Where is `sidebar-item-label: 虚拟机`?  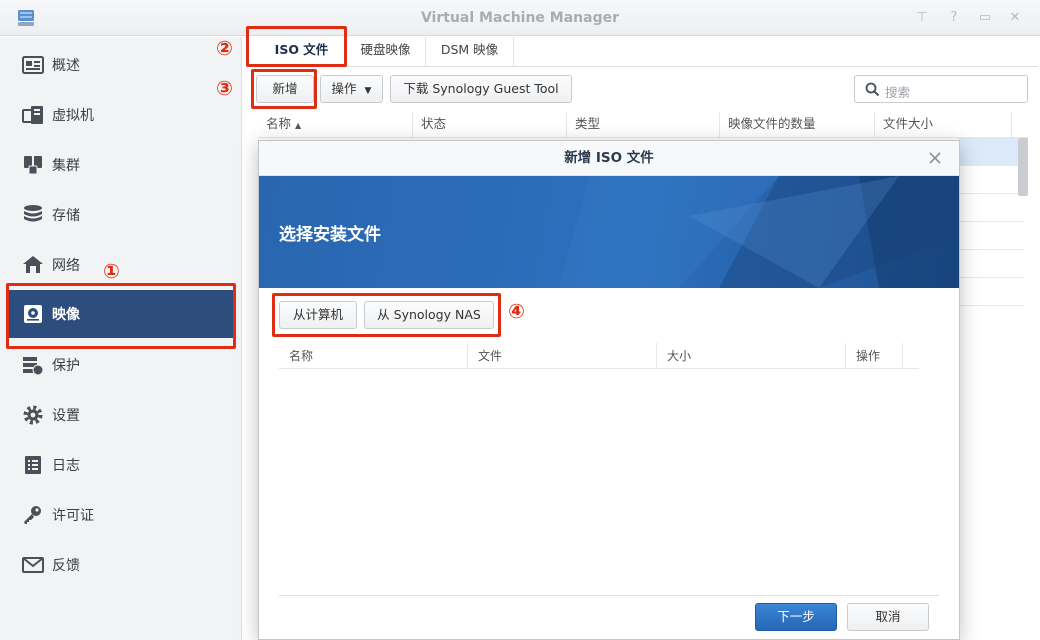 sidebar-item-label: 虚拟机 is located at coordinates (73, 116).